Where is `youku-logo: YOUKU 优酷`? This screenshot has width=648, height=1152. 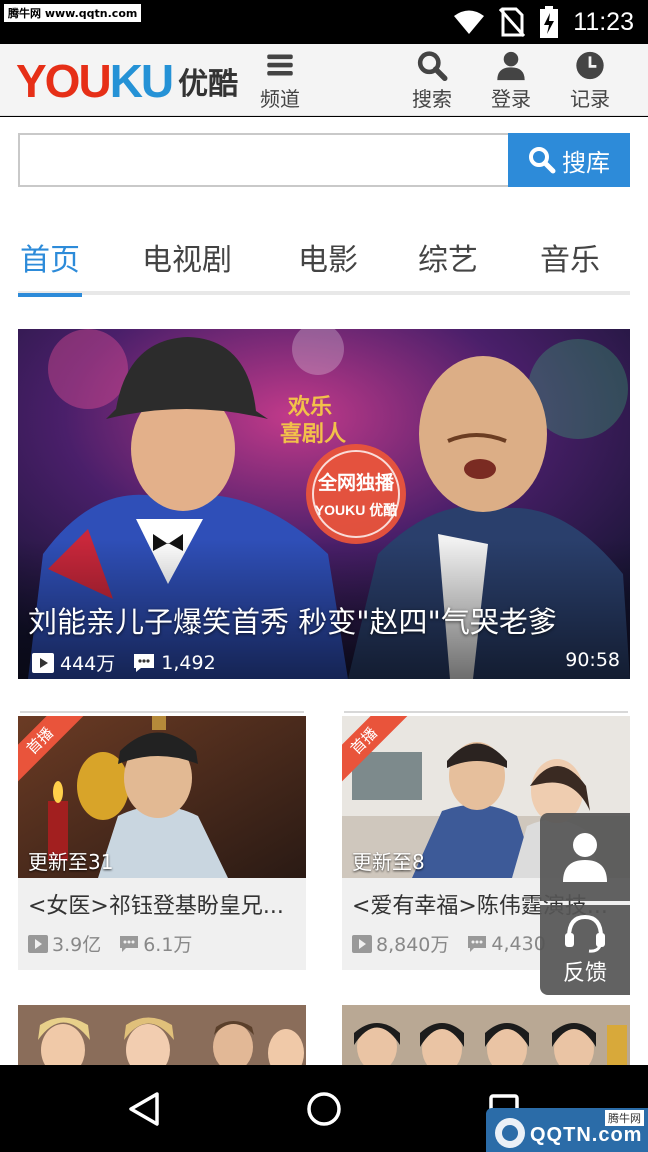 youku-logo: YOUKU 优酷 is located at coordinates (127, 81).